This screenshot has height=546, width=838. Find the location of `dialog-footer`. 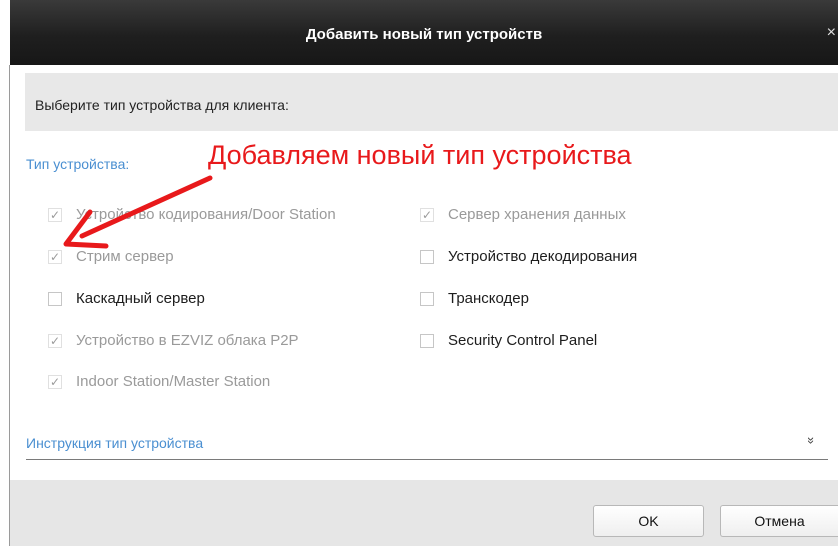

dialog-footer is located at coordinates (424, 513).